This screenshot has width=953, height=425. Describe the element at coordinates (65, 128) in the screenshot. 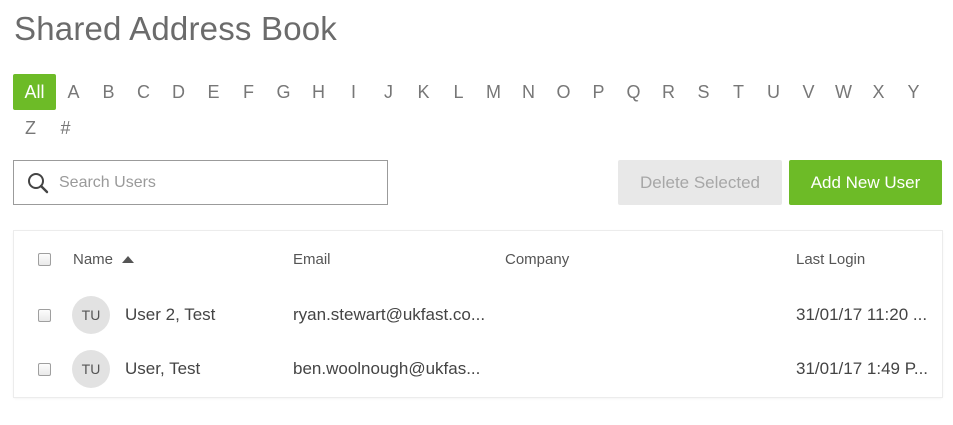

I see `letter-filter-hash: #` at that location.